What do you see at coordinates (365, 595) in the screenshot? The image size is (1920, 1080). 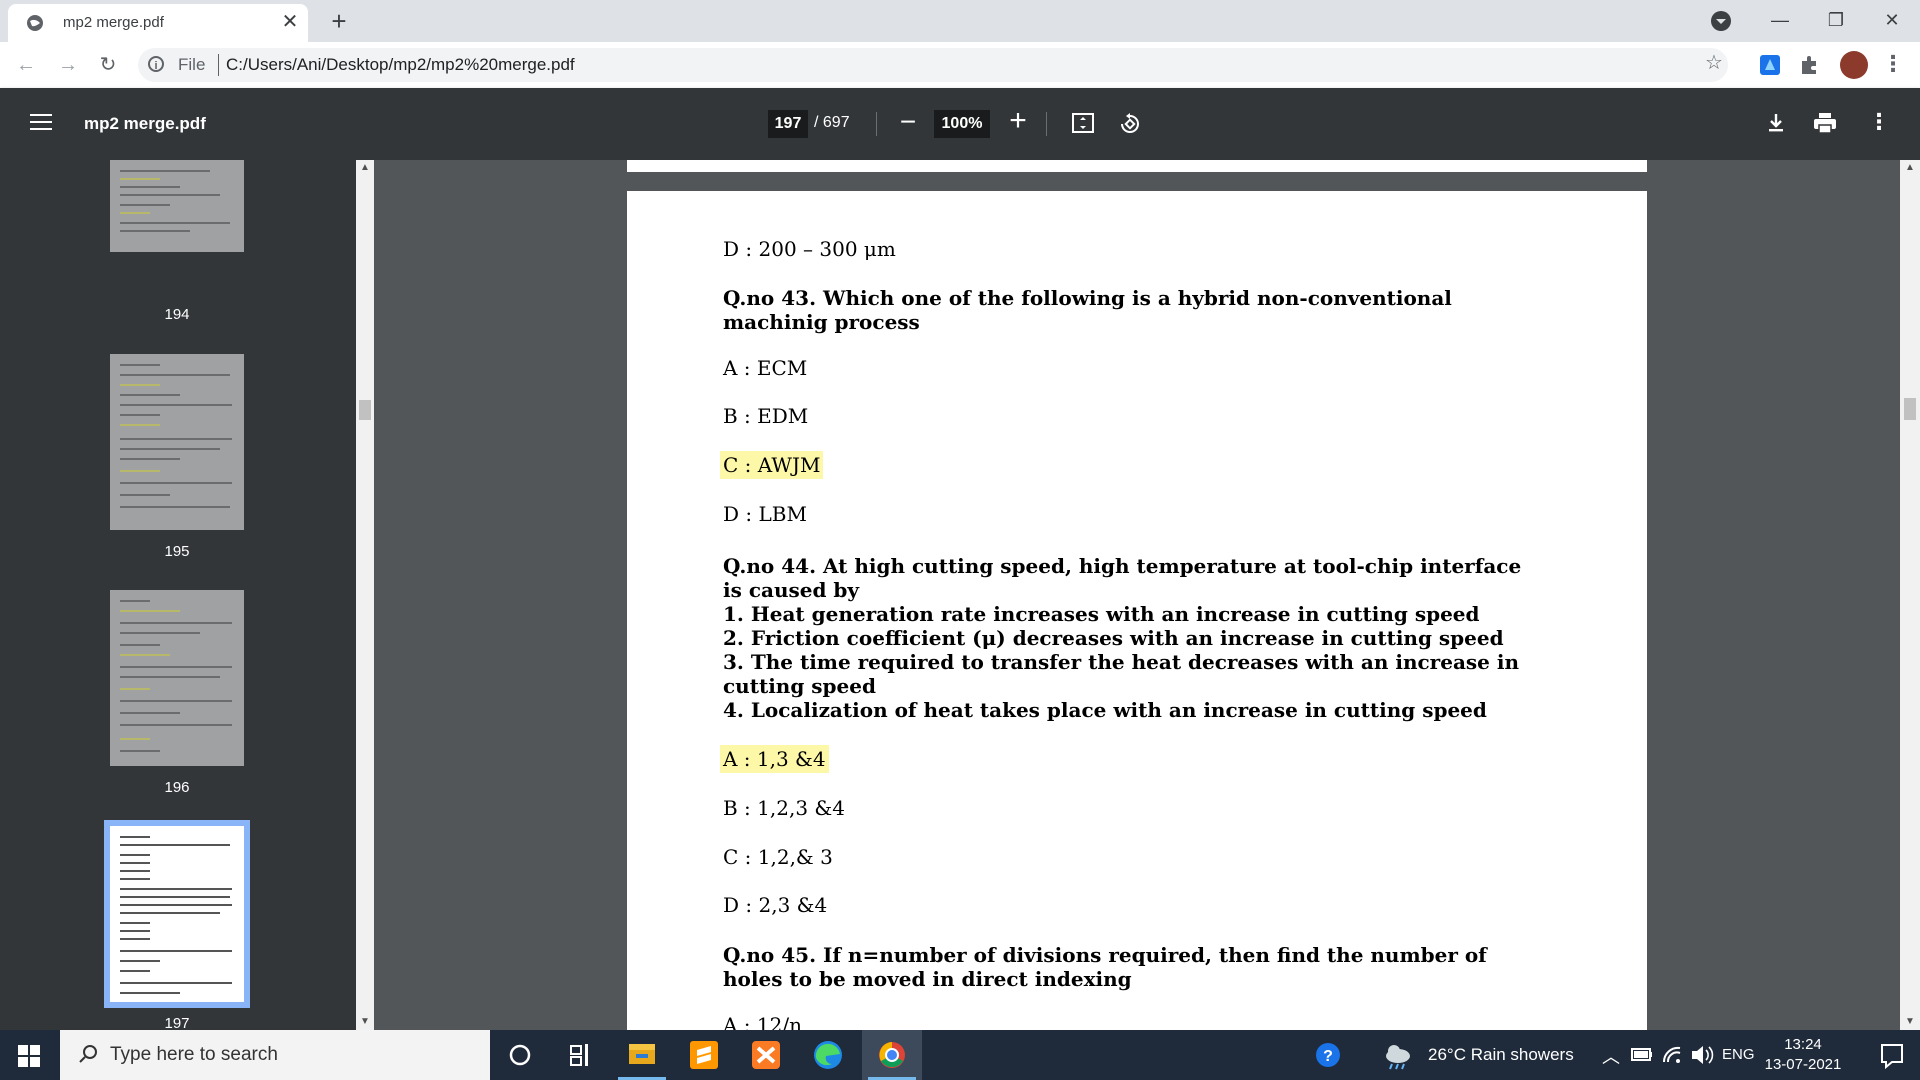 I see `sidebar-scrollbar: ▲ ▼` at bounding box center [365, 595].